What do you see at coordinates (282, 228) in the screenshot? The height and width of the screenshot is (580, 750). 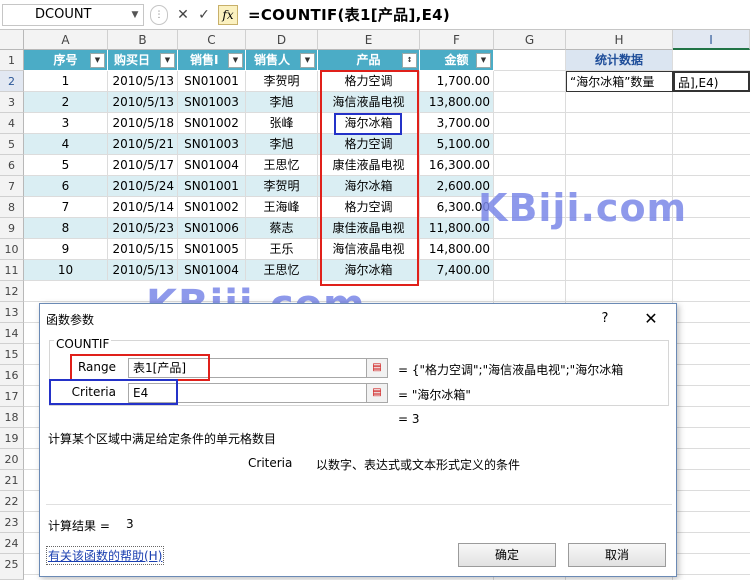 I see `cell-salesperson: 蔡志` at bounding box center [282, 228].